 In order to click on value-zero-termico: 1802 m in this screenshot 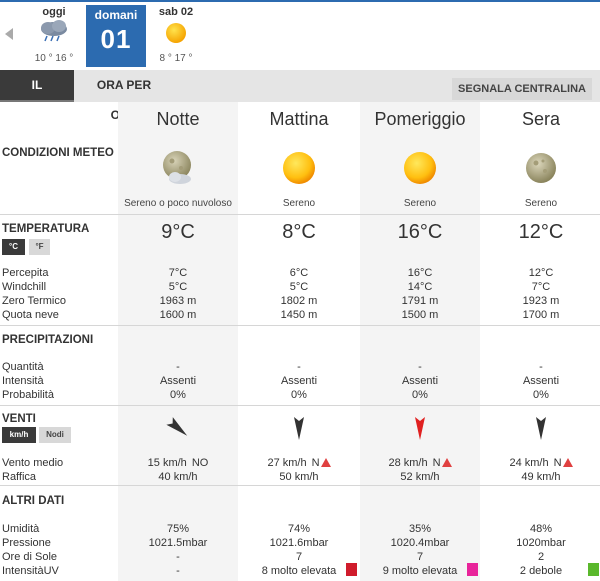, I will do `click(299, 301)`.